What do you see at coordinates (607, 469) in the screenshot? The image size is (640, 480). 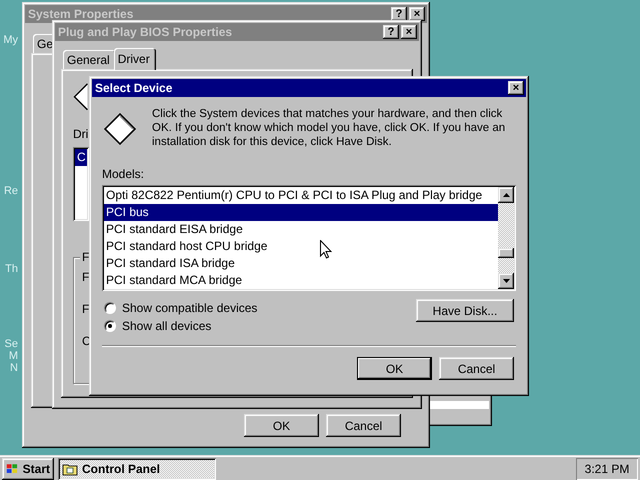 I see `clock: 3:21 PM` at bounding box center [607, 469].